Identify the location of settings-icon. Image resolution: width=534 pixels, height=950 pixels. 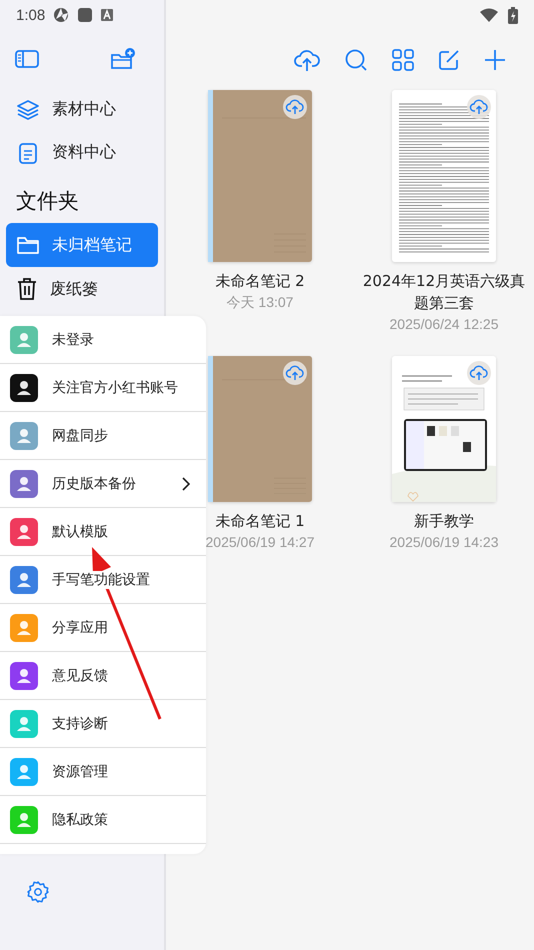
(38, 892).